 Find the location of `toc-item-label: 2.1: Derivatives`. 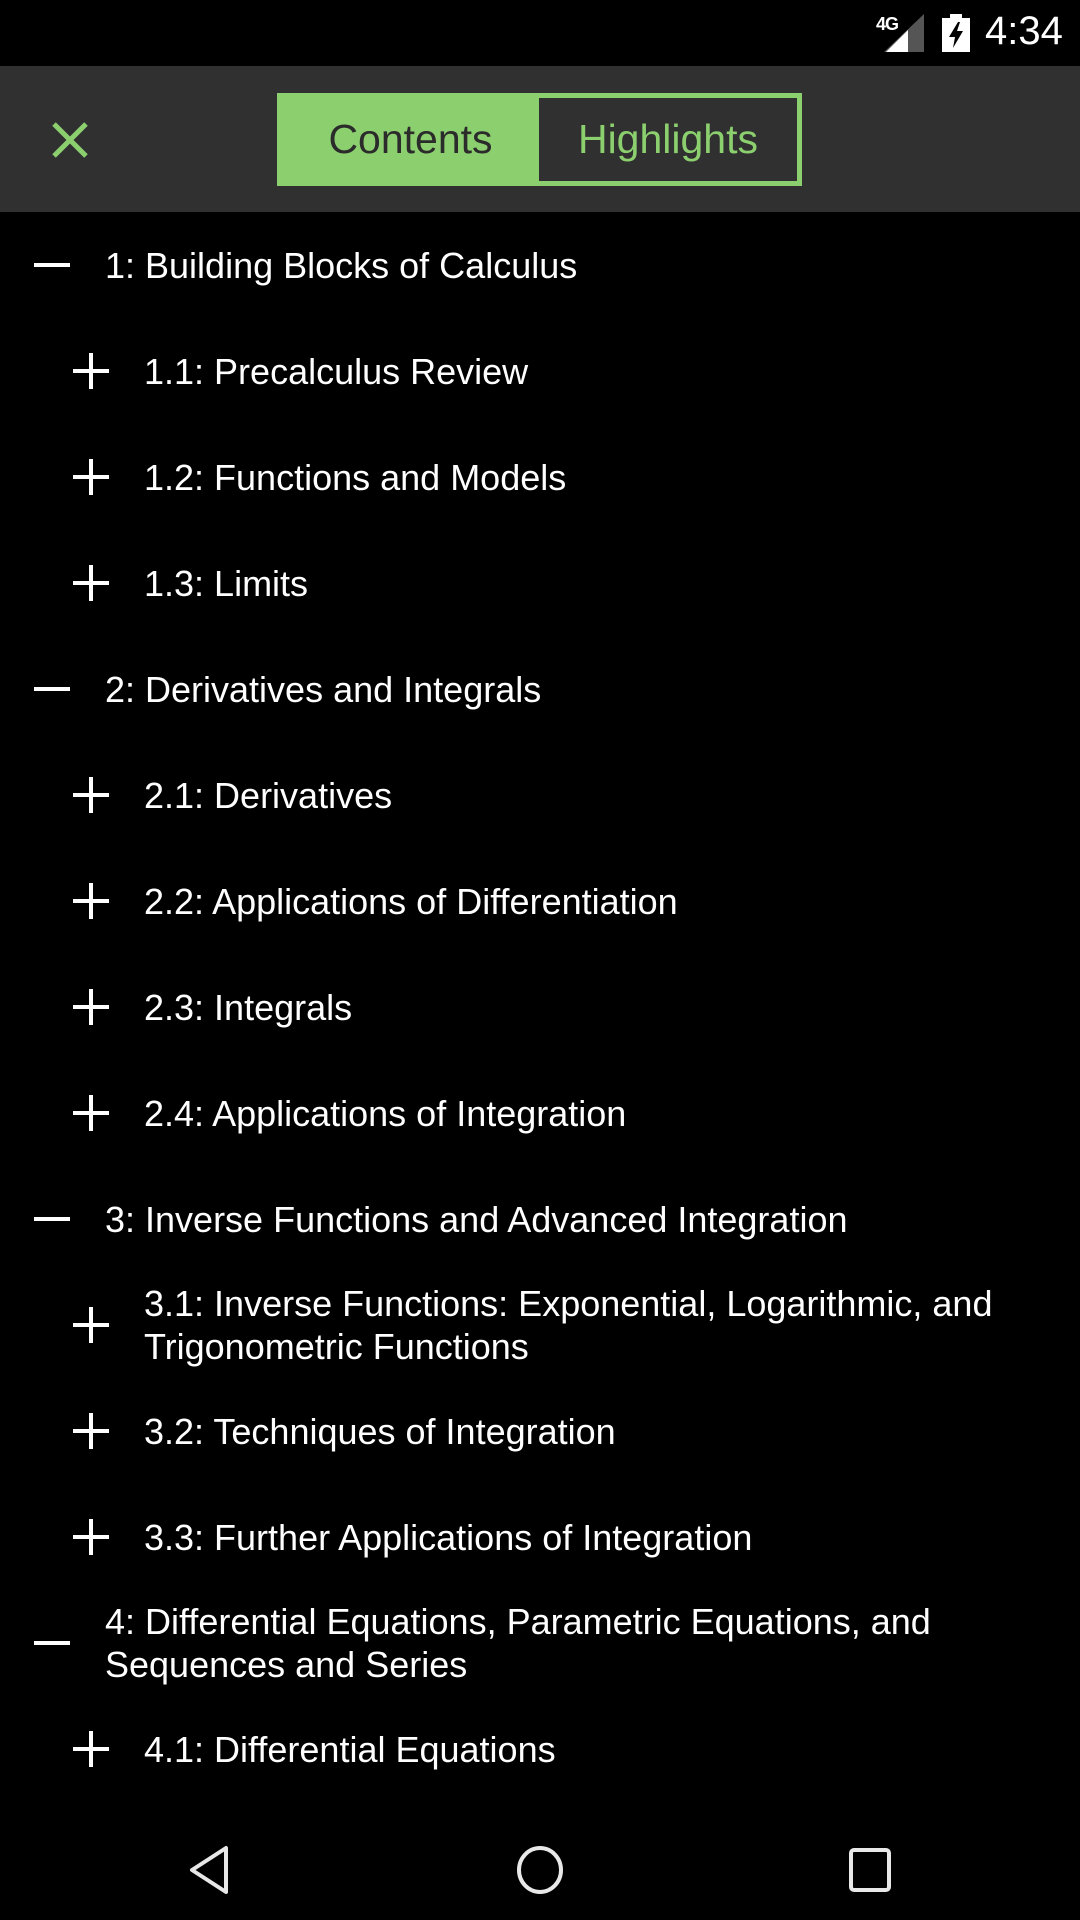

toc-item-label: 2.1: Derivatives is located at coordinates (268, 795).